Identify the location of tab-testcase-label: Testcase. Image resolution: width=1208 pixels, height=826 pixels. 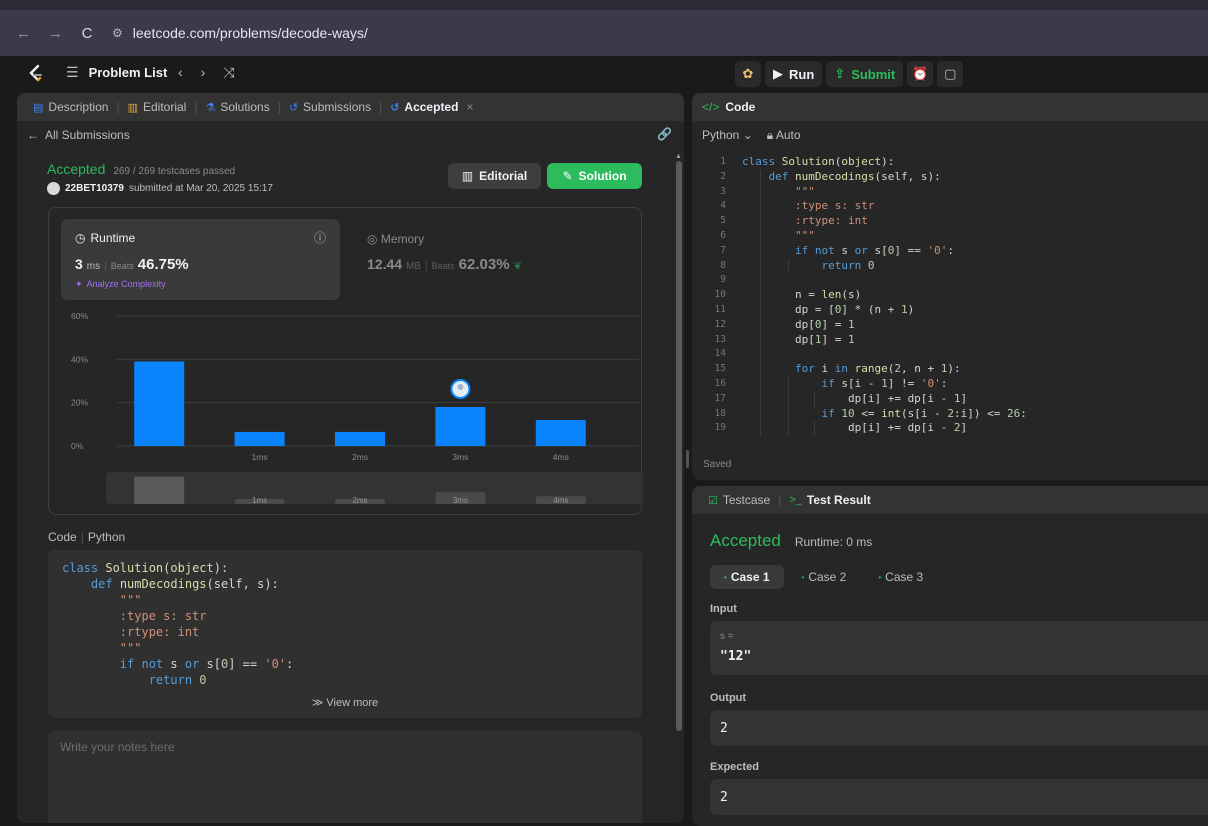
(746, 500).